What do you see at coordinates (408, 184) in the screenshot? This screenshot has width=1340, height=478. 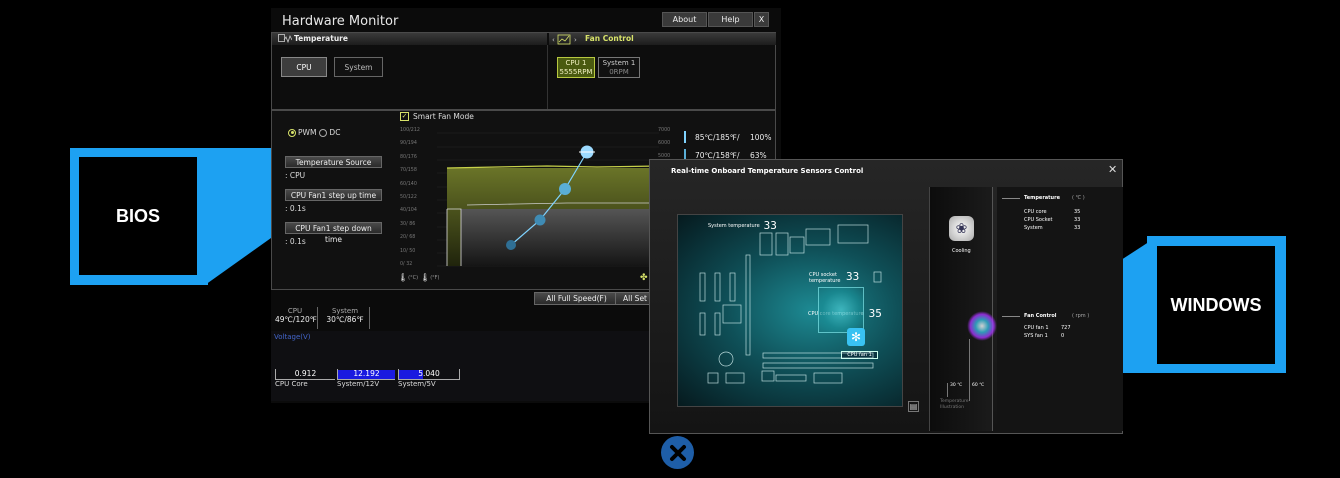 I see `y-tick: 60/140` at bounding box center [408, 184].